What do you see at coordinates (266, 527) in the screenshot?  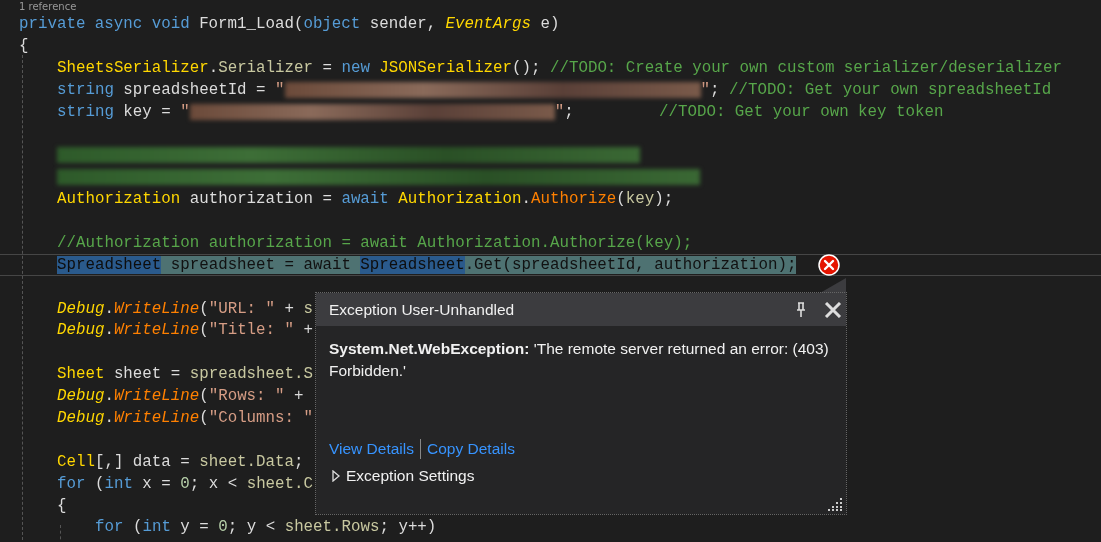 I see `code-line: for (int y = 0; y < sheet.Rows; y++)` at bounding box center [266, 527].